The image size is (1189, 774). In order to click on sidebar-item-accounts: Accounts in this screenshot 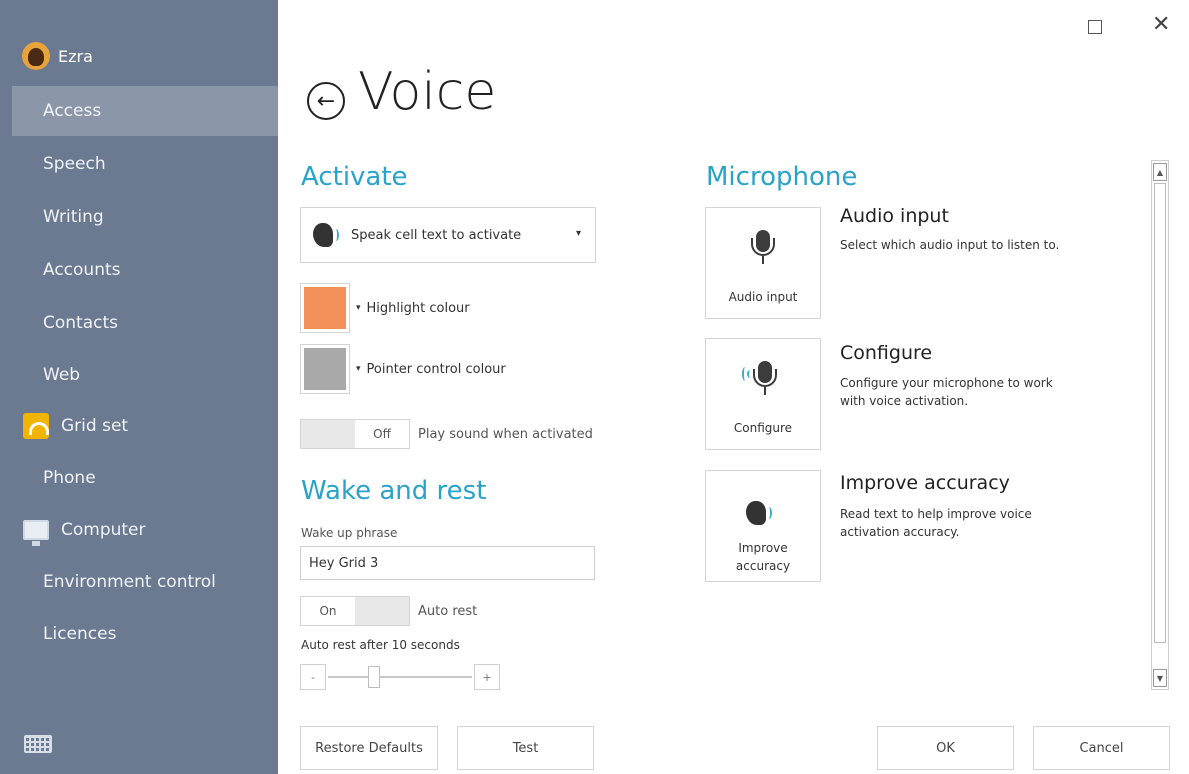, I will do `click(145, 270)`.